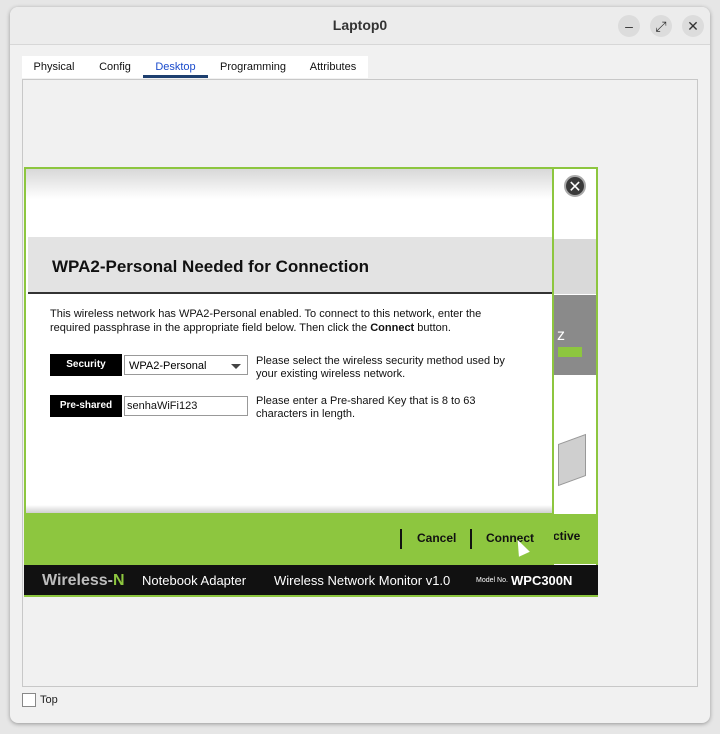 Image resolution: width=720 pixels, height=734 pixels. Describe the element at coordinates (253, 67) in the screenshot. I see `tab-programming: Programming` at that location.